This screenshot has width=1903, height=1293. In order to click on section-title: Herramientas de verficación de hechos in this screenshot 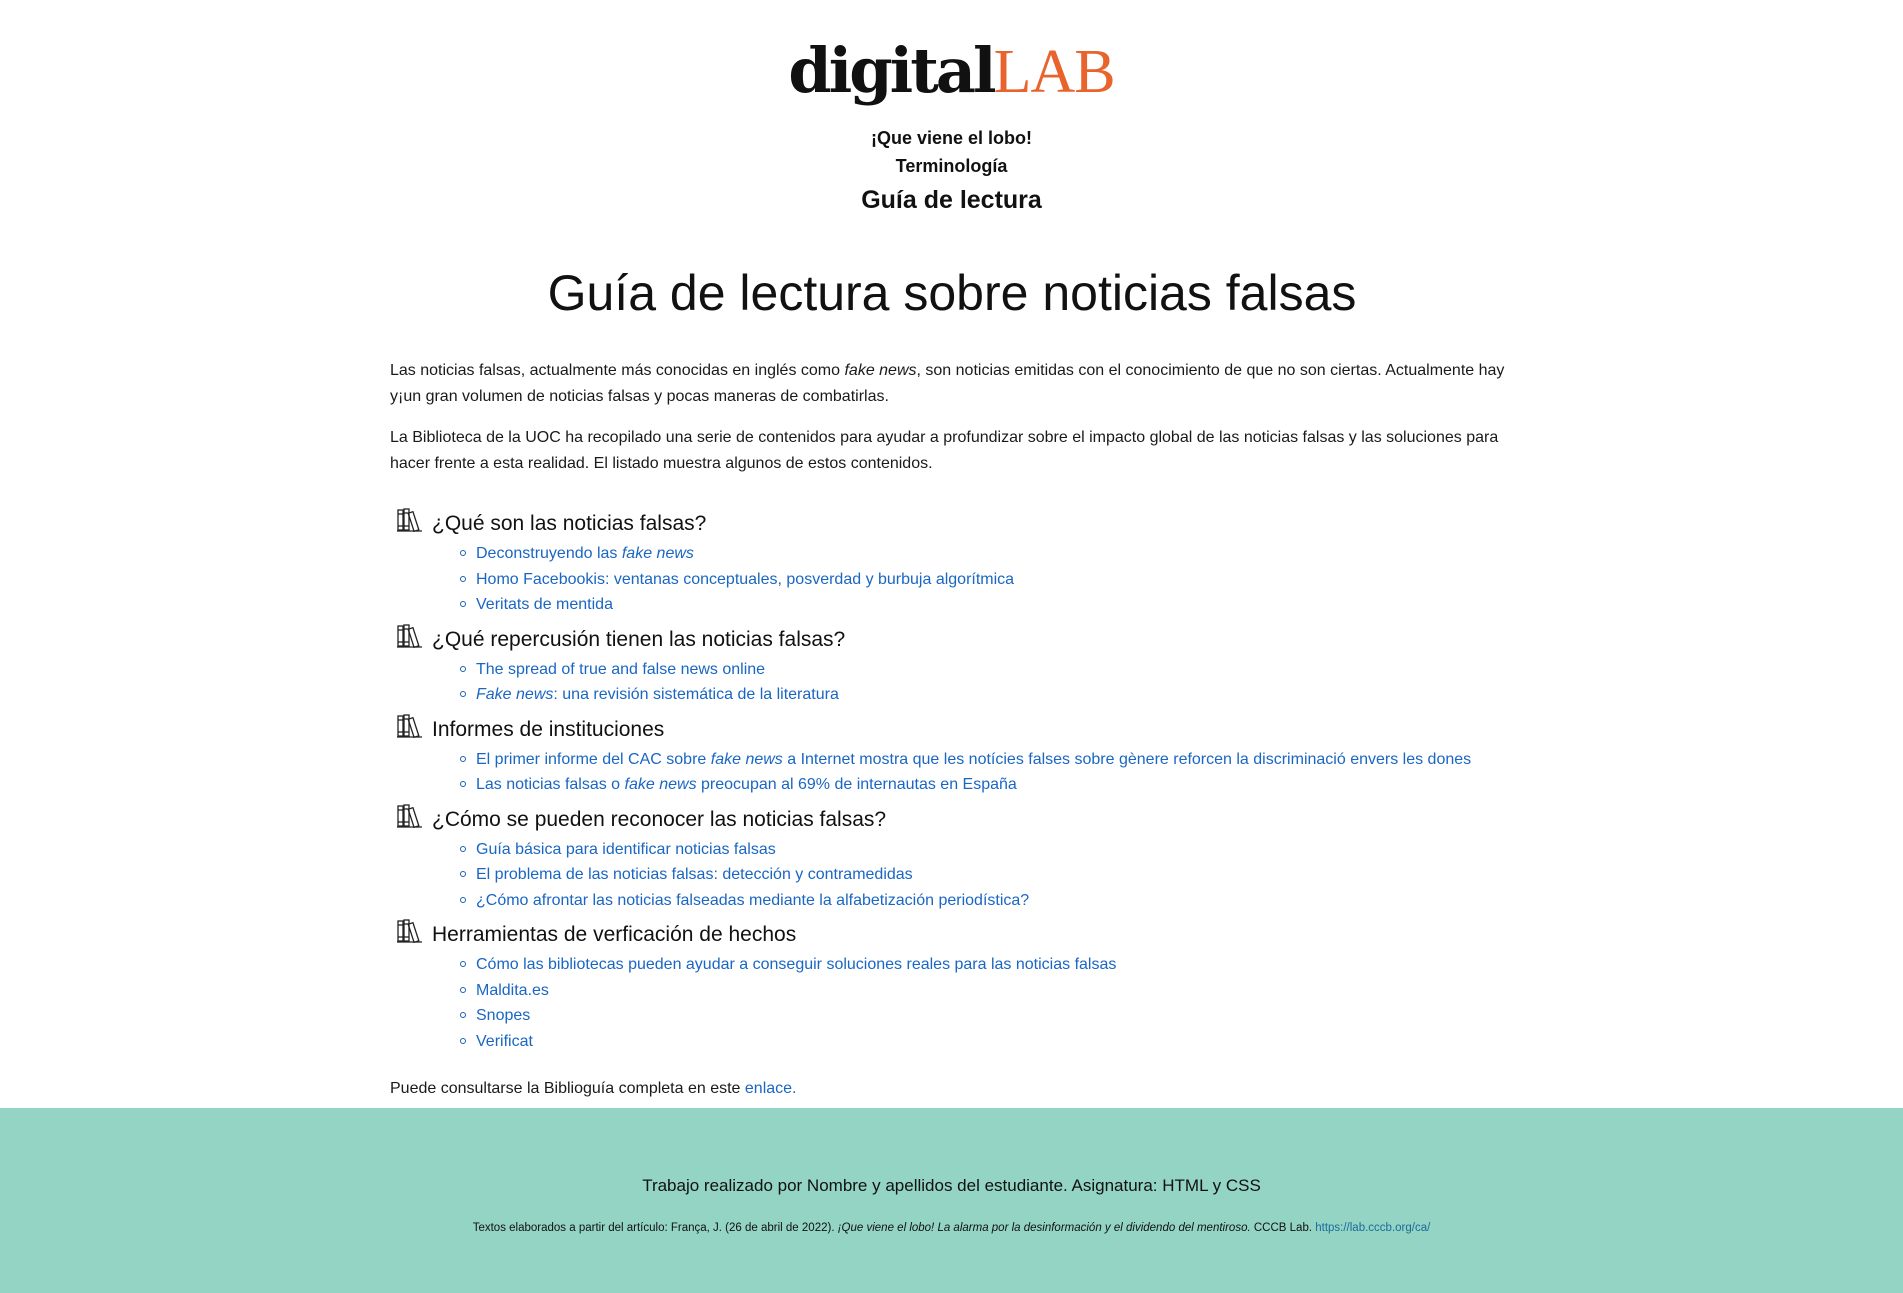, I will do `click(614, 934)`.